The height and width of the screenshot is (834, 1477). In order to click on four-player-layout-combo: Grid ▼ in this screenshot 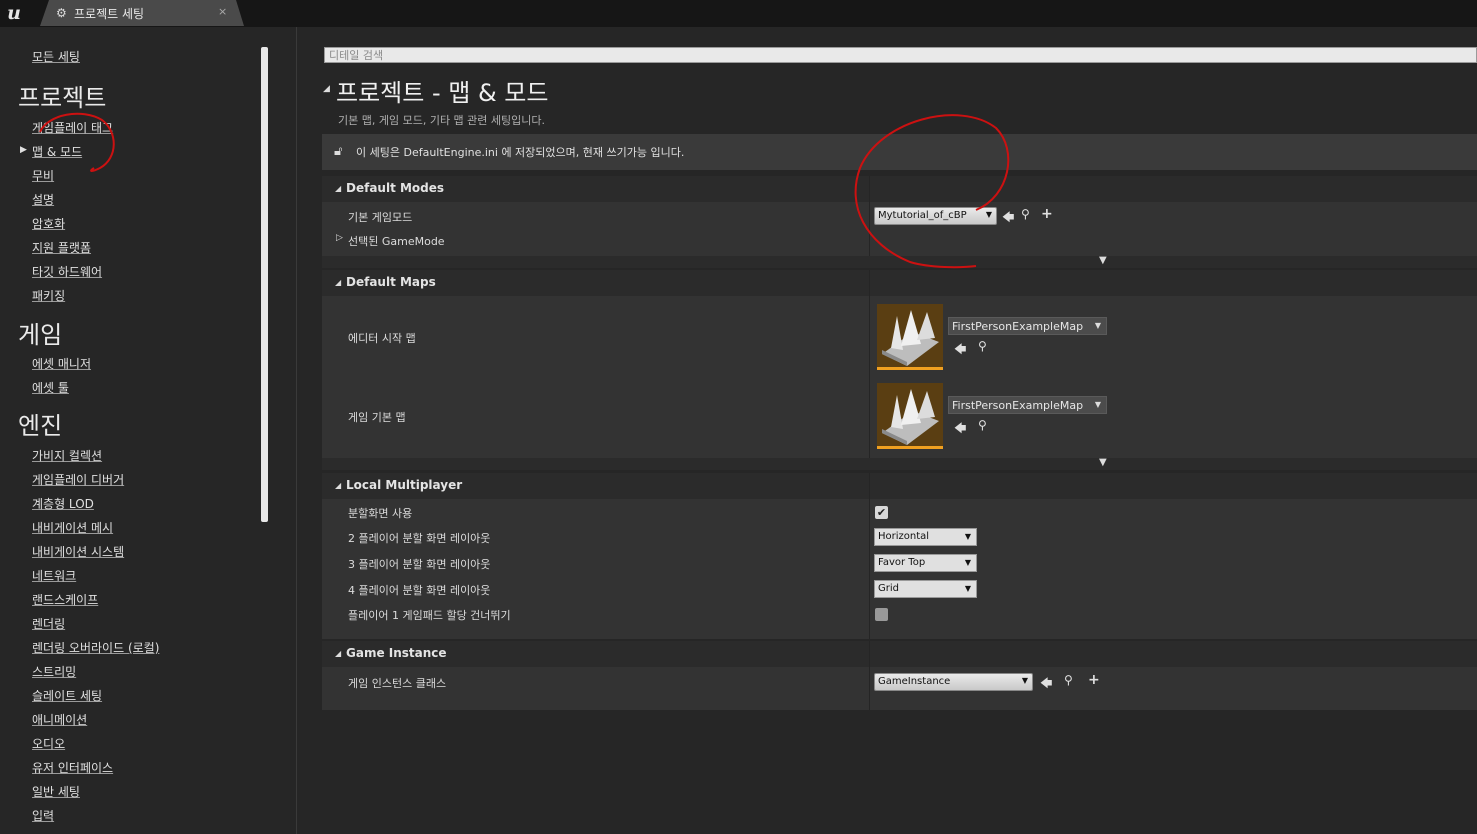, I will do `click(925, 589)`.